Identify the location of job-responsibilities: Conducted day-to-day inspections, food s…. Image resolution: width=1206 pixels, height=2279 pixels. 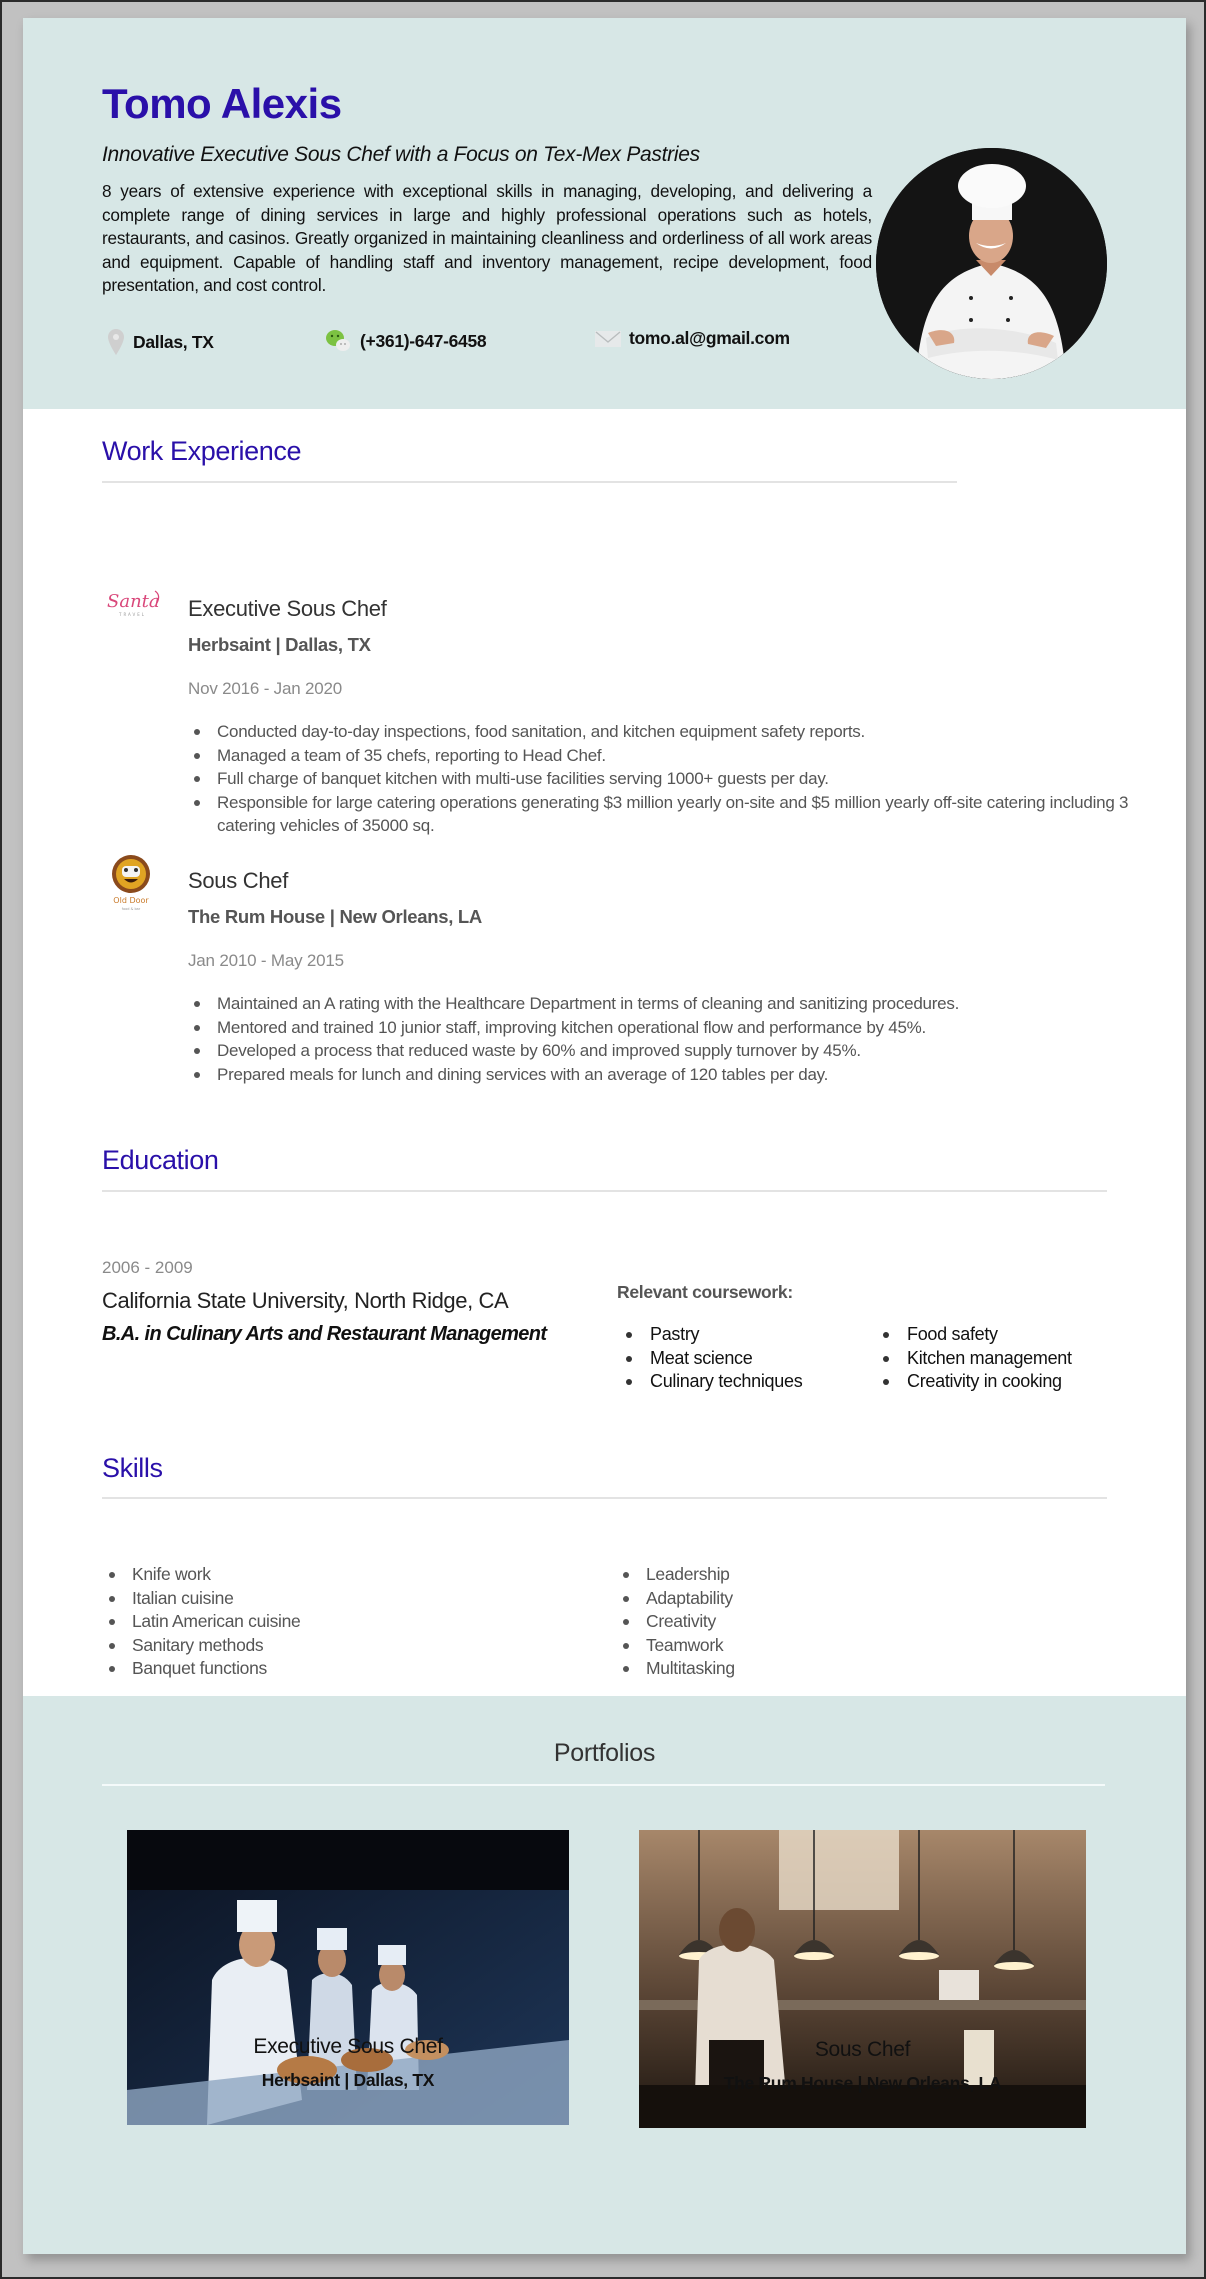
(660, 779).